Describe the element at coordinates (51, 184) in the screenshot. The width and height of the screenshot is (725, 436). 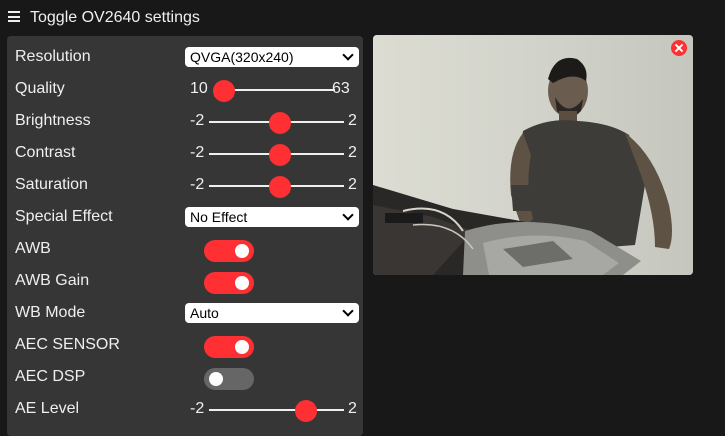
I see `saturation-label: Saturation` at that location.